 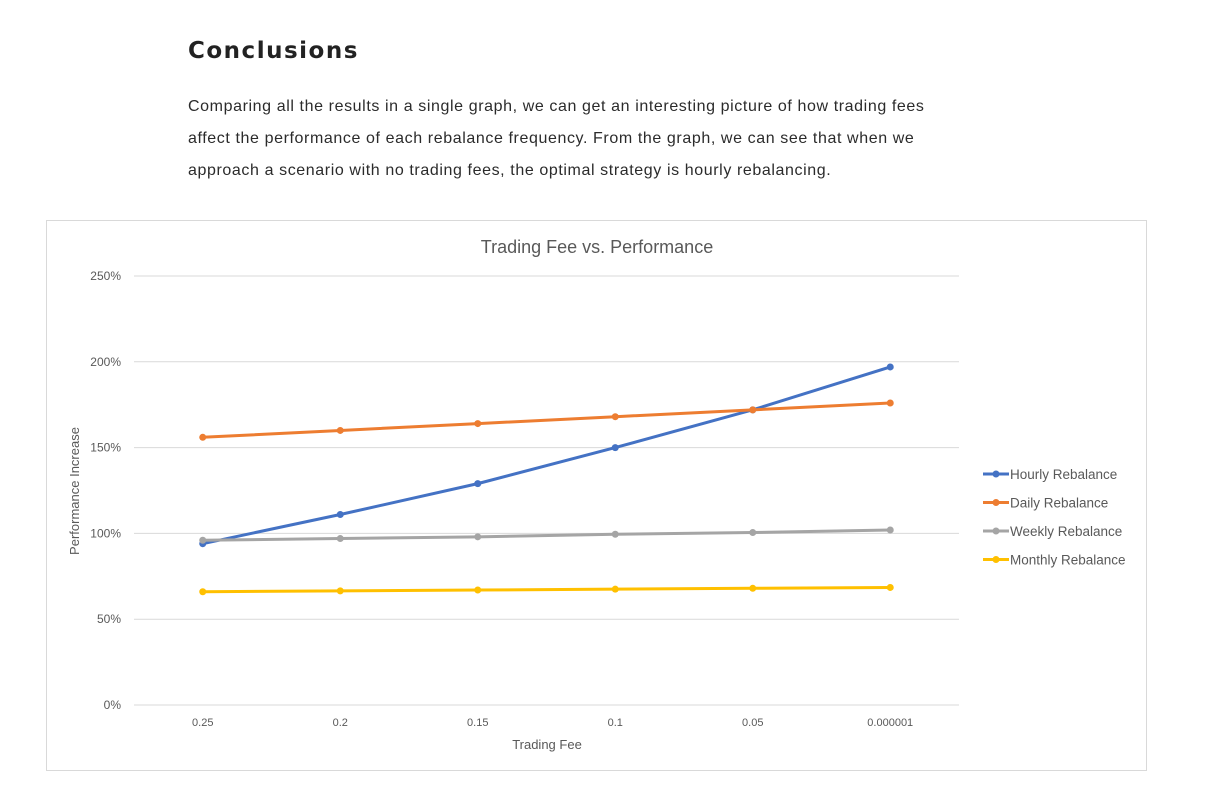 I want to click on legend-label: Weekly Rebalance, so click(x=1066, y=531).